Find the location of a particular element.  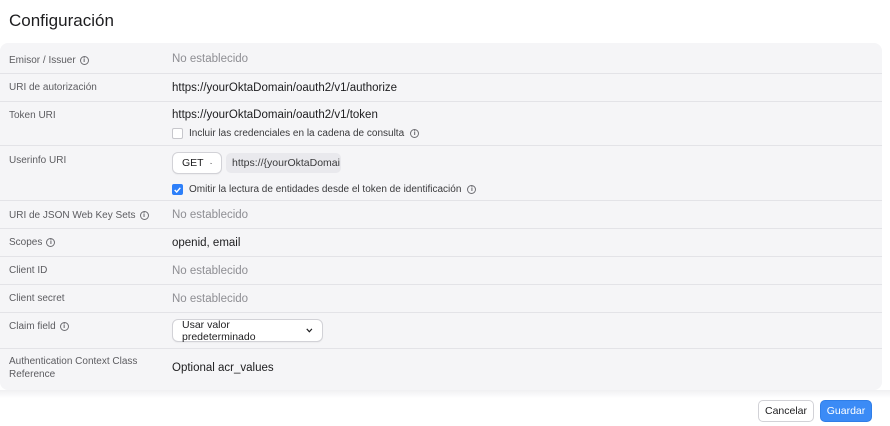

scopes-label: Scopes is located at coordinates (26, 242).